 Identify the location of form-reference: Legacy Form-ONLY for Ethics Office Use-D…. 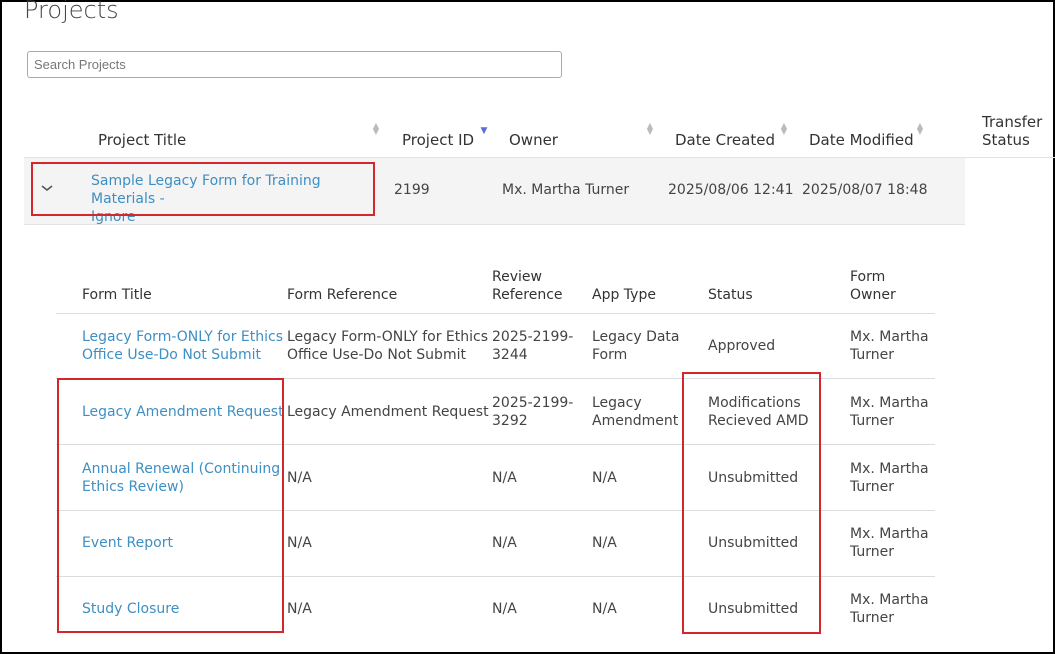
(387, 346).